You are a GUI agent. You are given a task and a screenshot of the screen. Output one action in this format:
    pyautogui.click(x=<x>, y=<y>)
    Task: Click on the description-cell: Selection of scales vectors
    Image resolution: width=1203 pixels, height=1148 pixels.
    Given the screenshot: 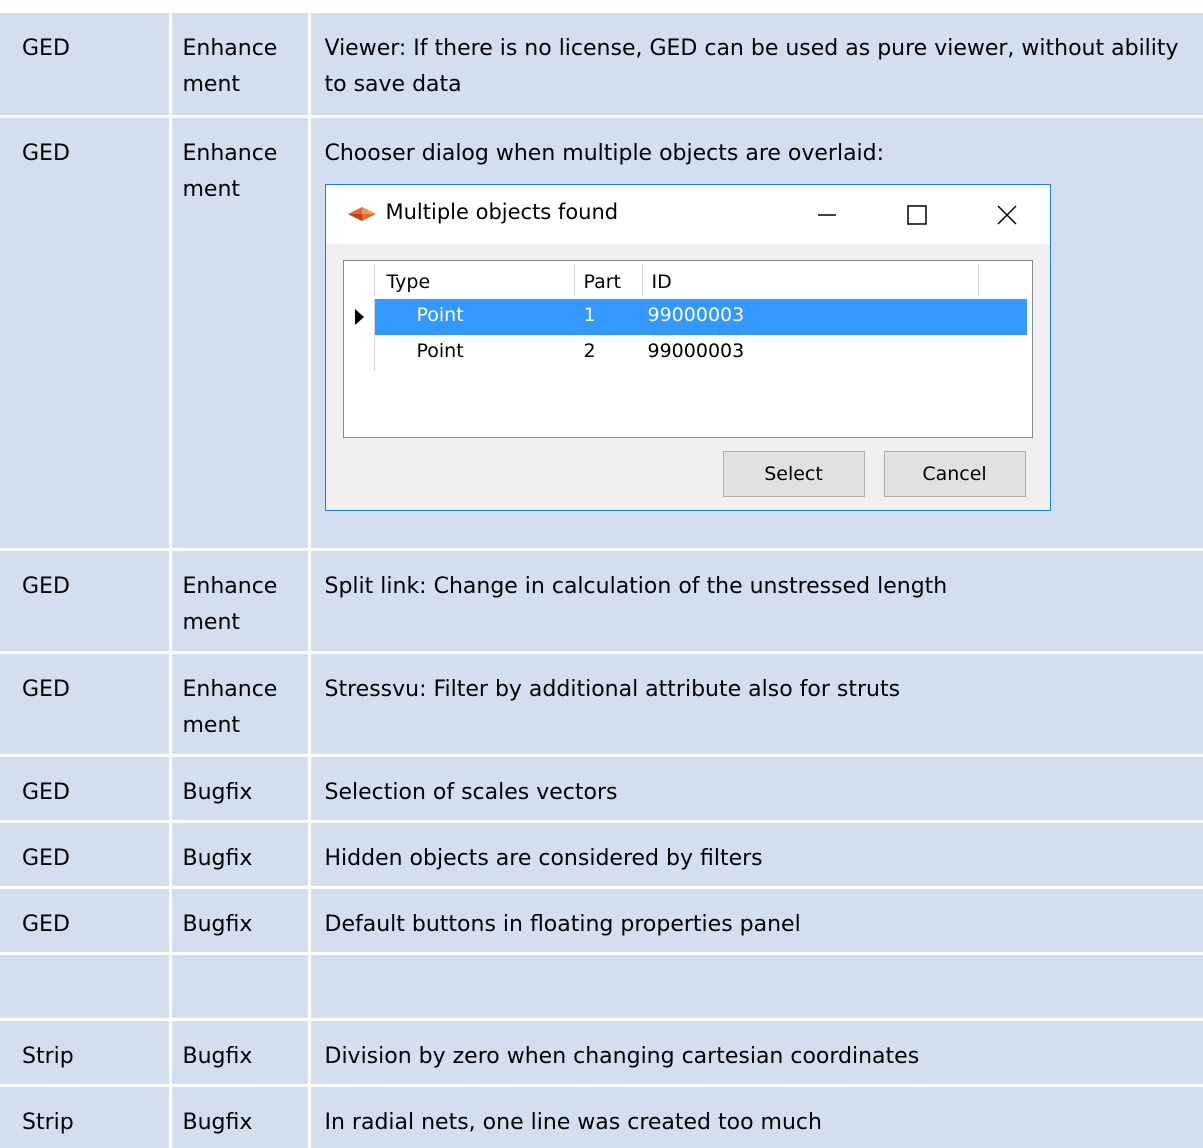 What is the action you would take?
    pyautogui.click(x=756, y=789)
    